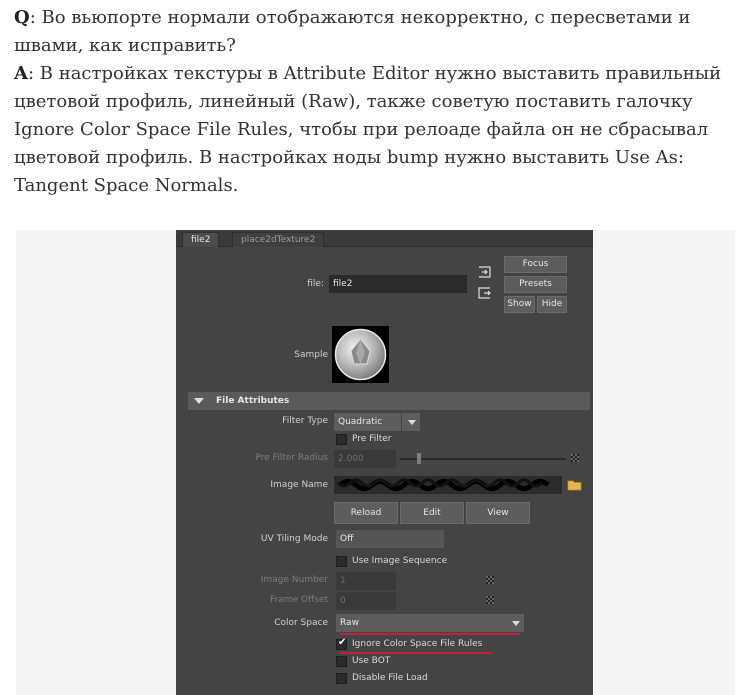 The width and height of the screenshot is (744, 695). I want to click on pre-filter-radius-slider, so click(483, 459).